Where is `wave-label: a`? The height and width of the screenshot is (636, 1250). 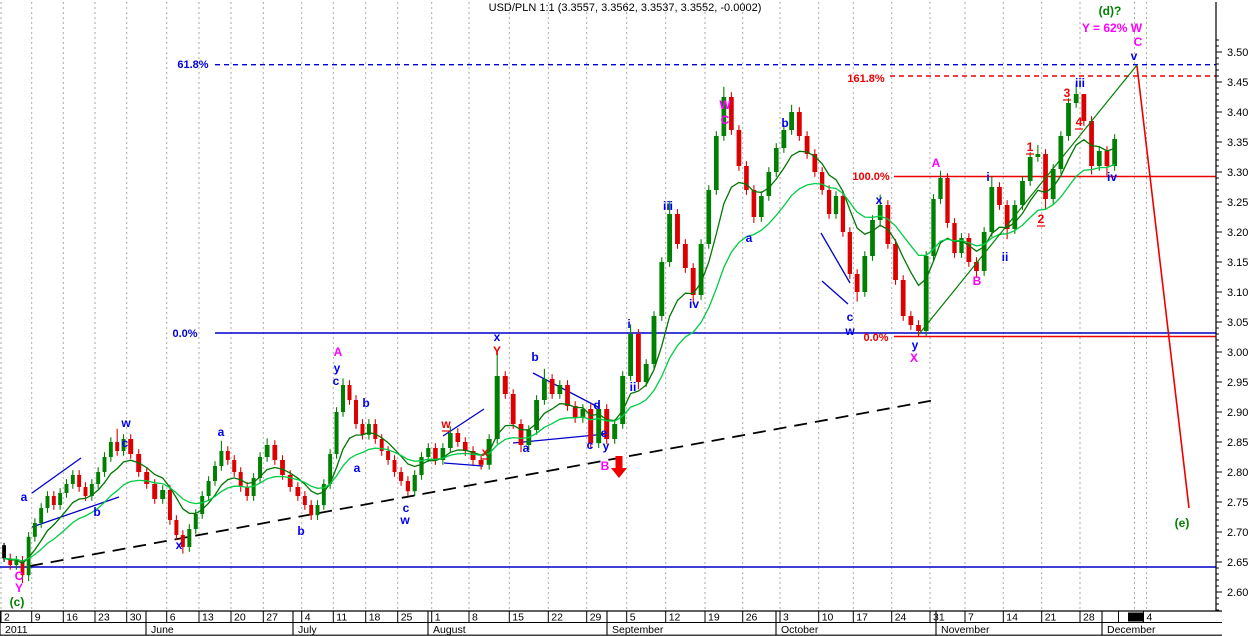
wave-label: a is located at coordinates (221, 432).